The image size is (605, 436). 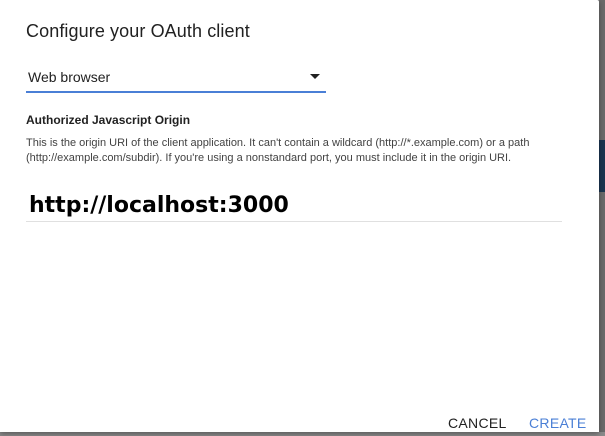 I want to click on backdrop-page-bottom, so click(x=302, y=434).